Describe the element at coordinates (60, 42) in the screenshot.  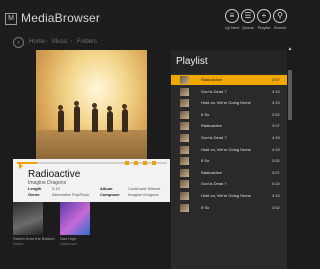
I see `breadcrumb-music: Music` at that location.